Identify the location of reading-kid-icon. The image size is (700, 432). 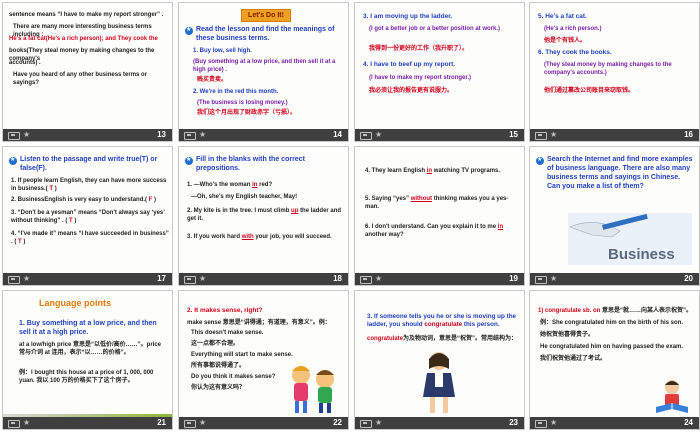
(672, 396).